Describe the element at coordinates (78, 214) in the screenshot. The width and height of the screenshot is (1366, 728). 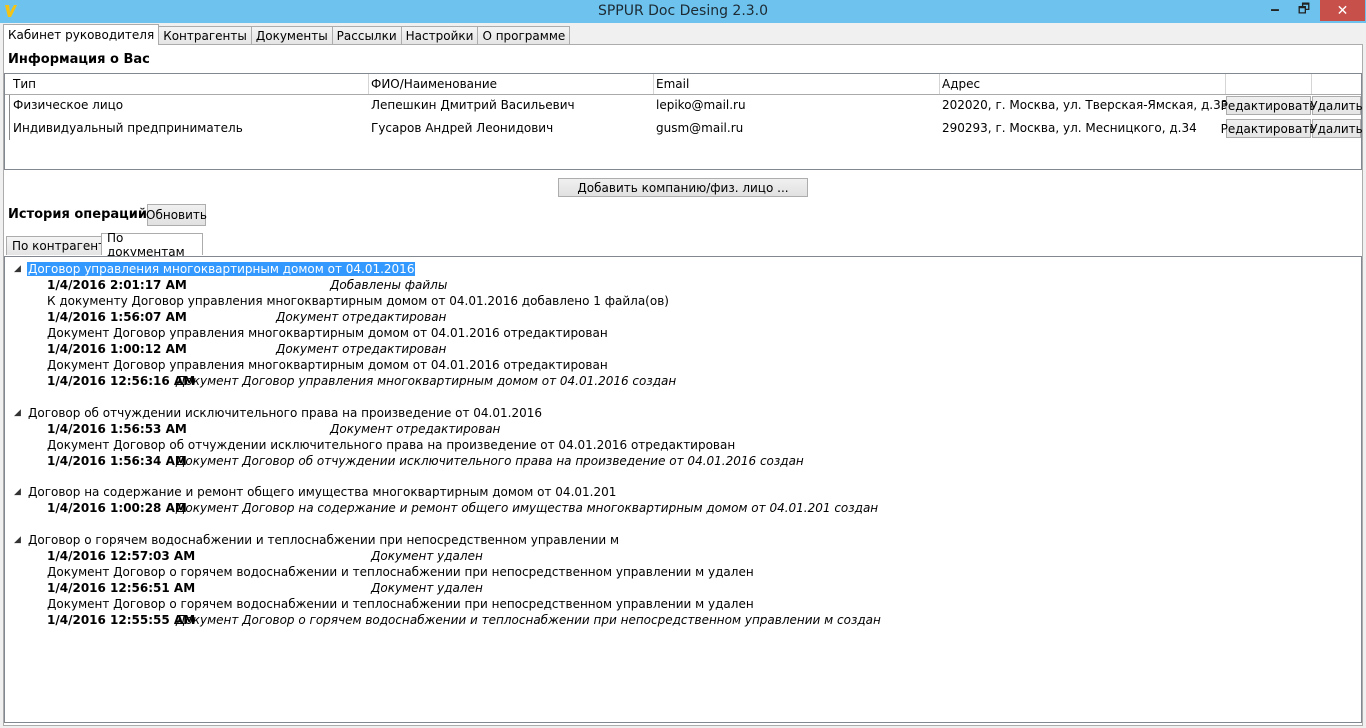
I see `history-section-title: История операций` at that location.